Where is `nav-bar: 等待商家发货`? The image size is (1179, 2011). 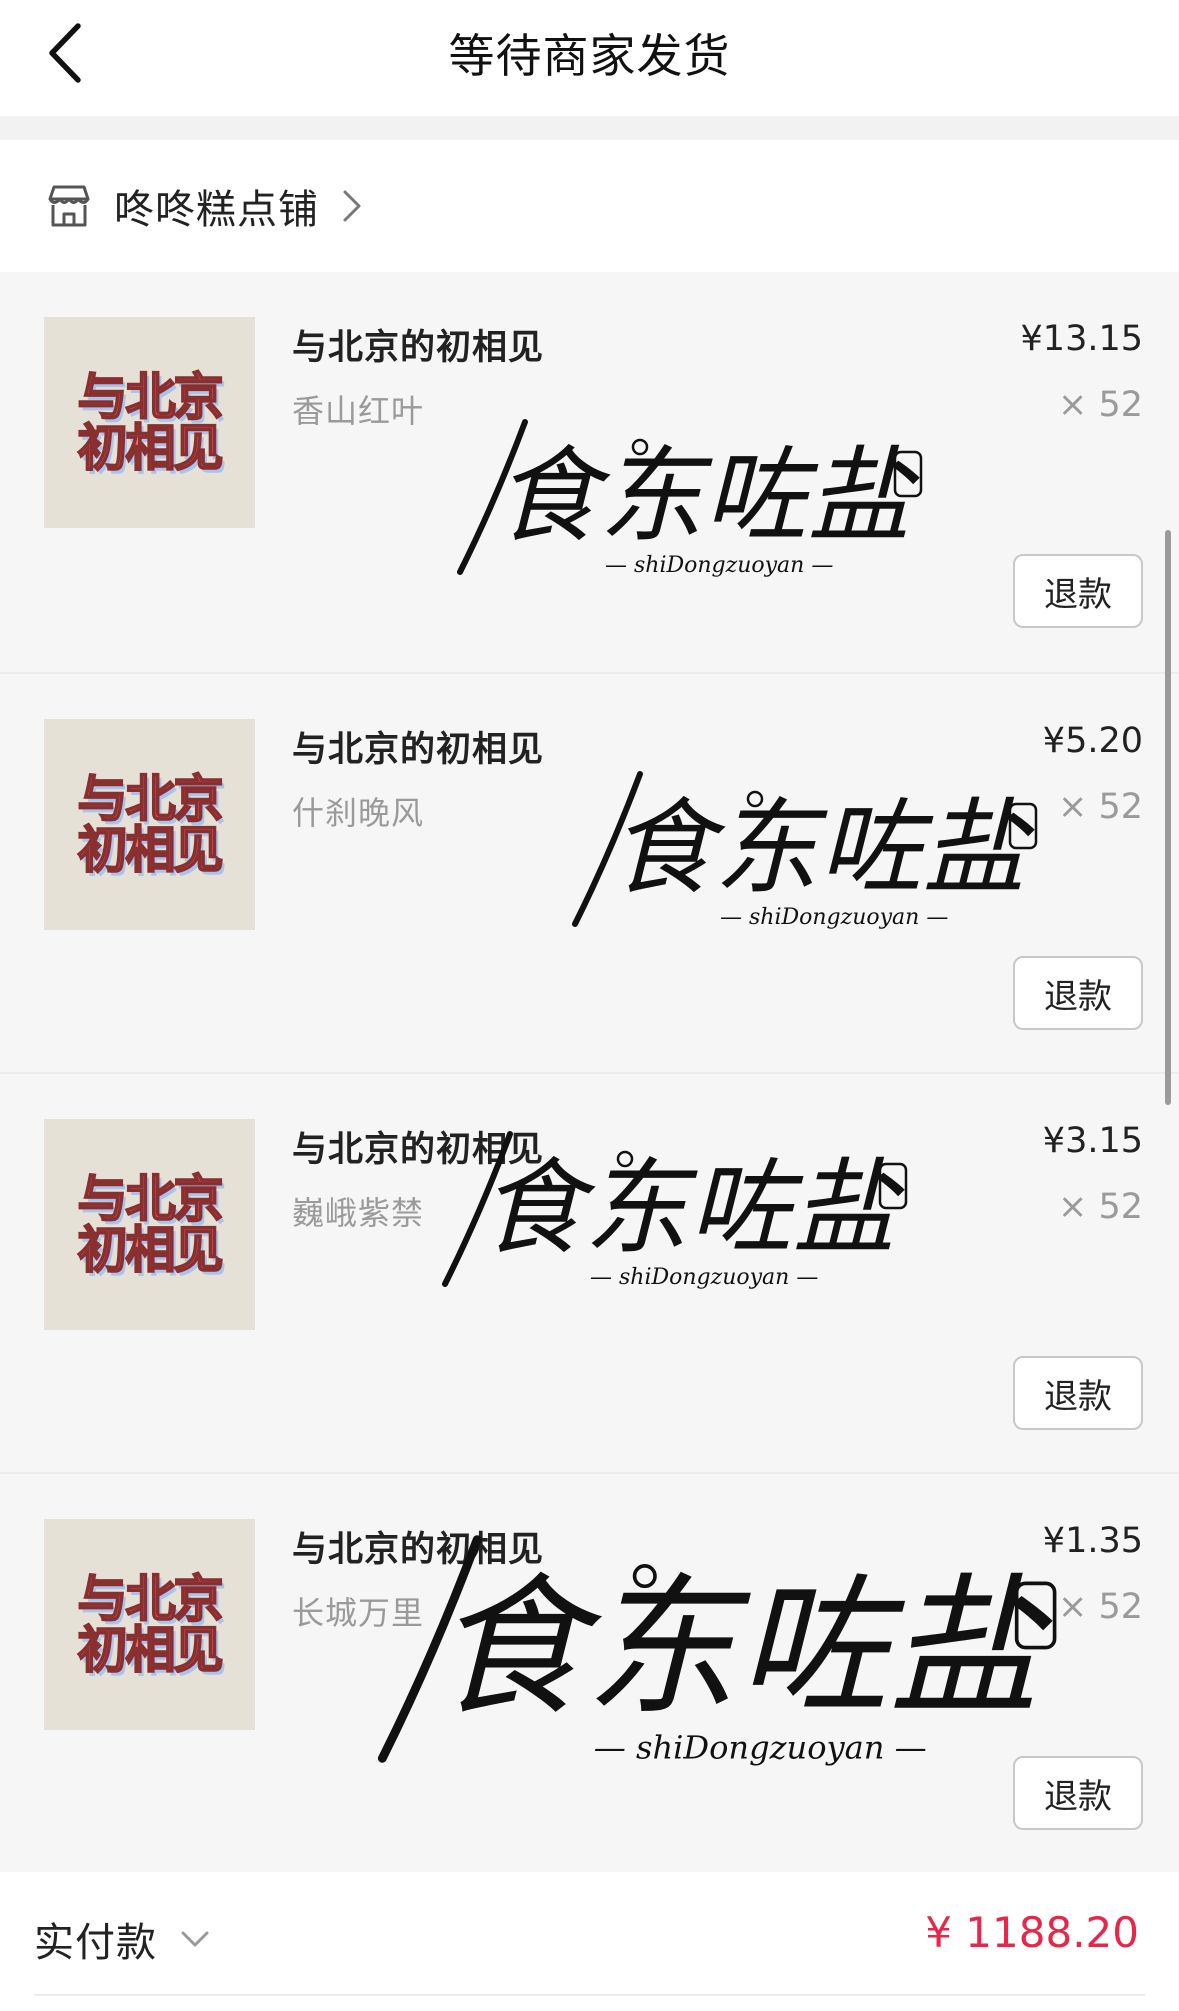
nav-bar: 等待商家发货 is located at coordinates (589, 58).